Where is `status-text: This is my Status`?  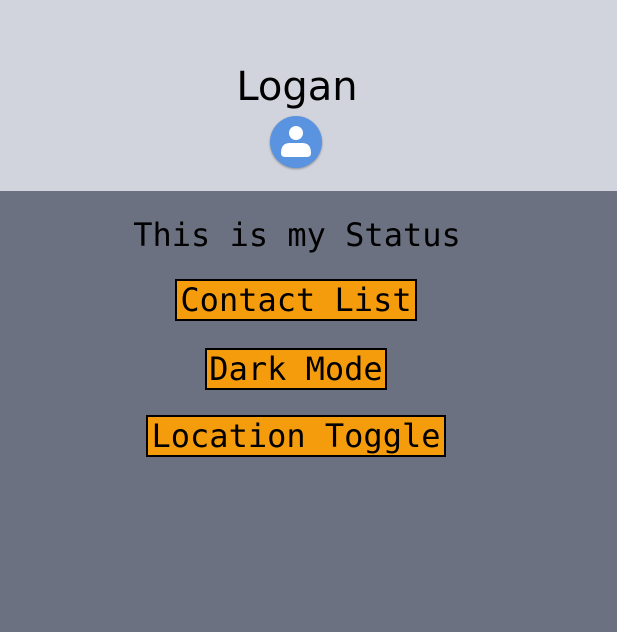
status-text: This is my Status is located at coordinates (297, 235).